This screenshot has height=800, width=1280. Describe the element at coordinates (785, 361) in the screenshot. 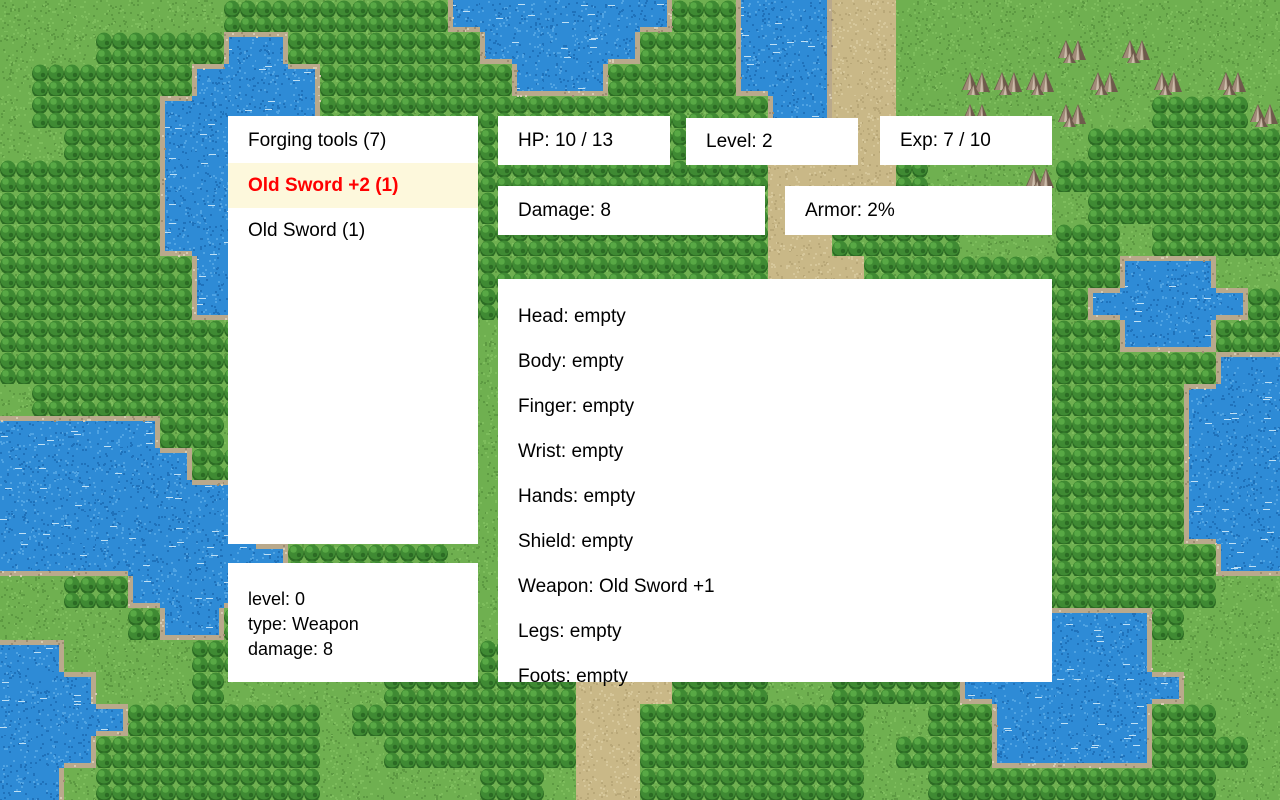

I see `equipment-slot: Body: empty` at that location.